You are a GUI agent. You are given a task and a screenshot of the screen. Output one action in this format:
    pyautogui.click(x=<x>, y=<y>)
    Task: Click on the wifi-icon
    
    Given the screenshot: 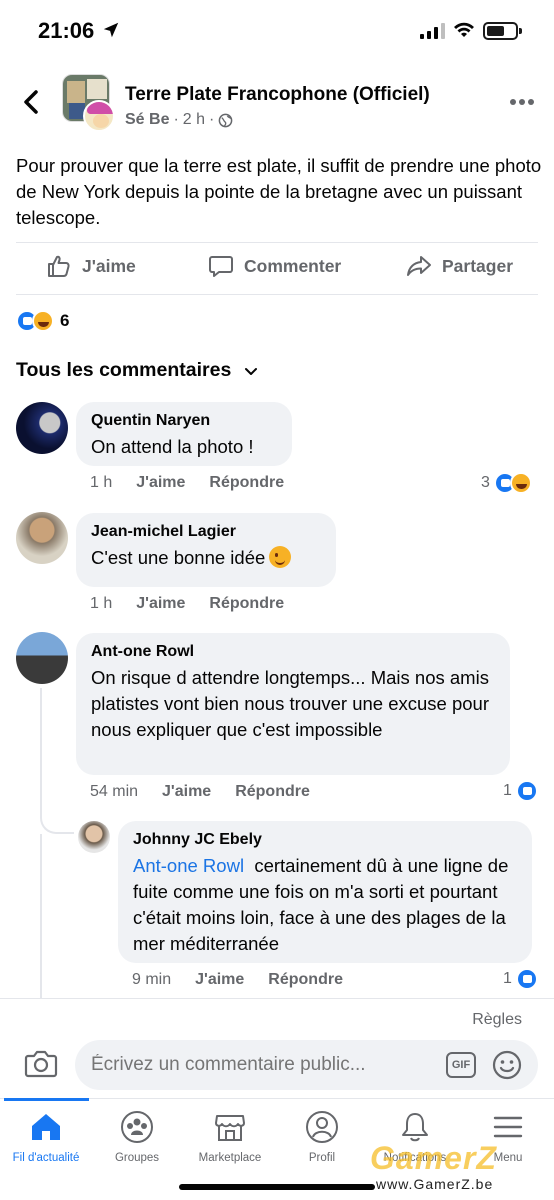 What is the action you would take?
    pyautogui.click(x=464, y=29)
    